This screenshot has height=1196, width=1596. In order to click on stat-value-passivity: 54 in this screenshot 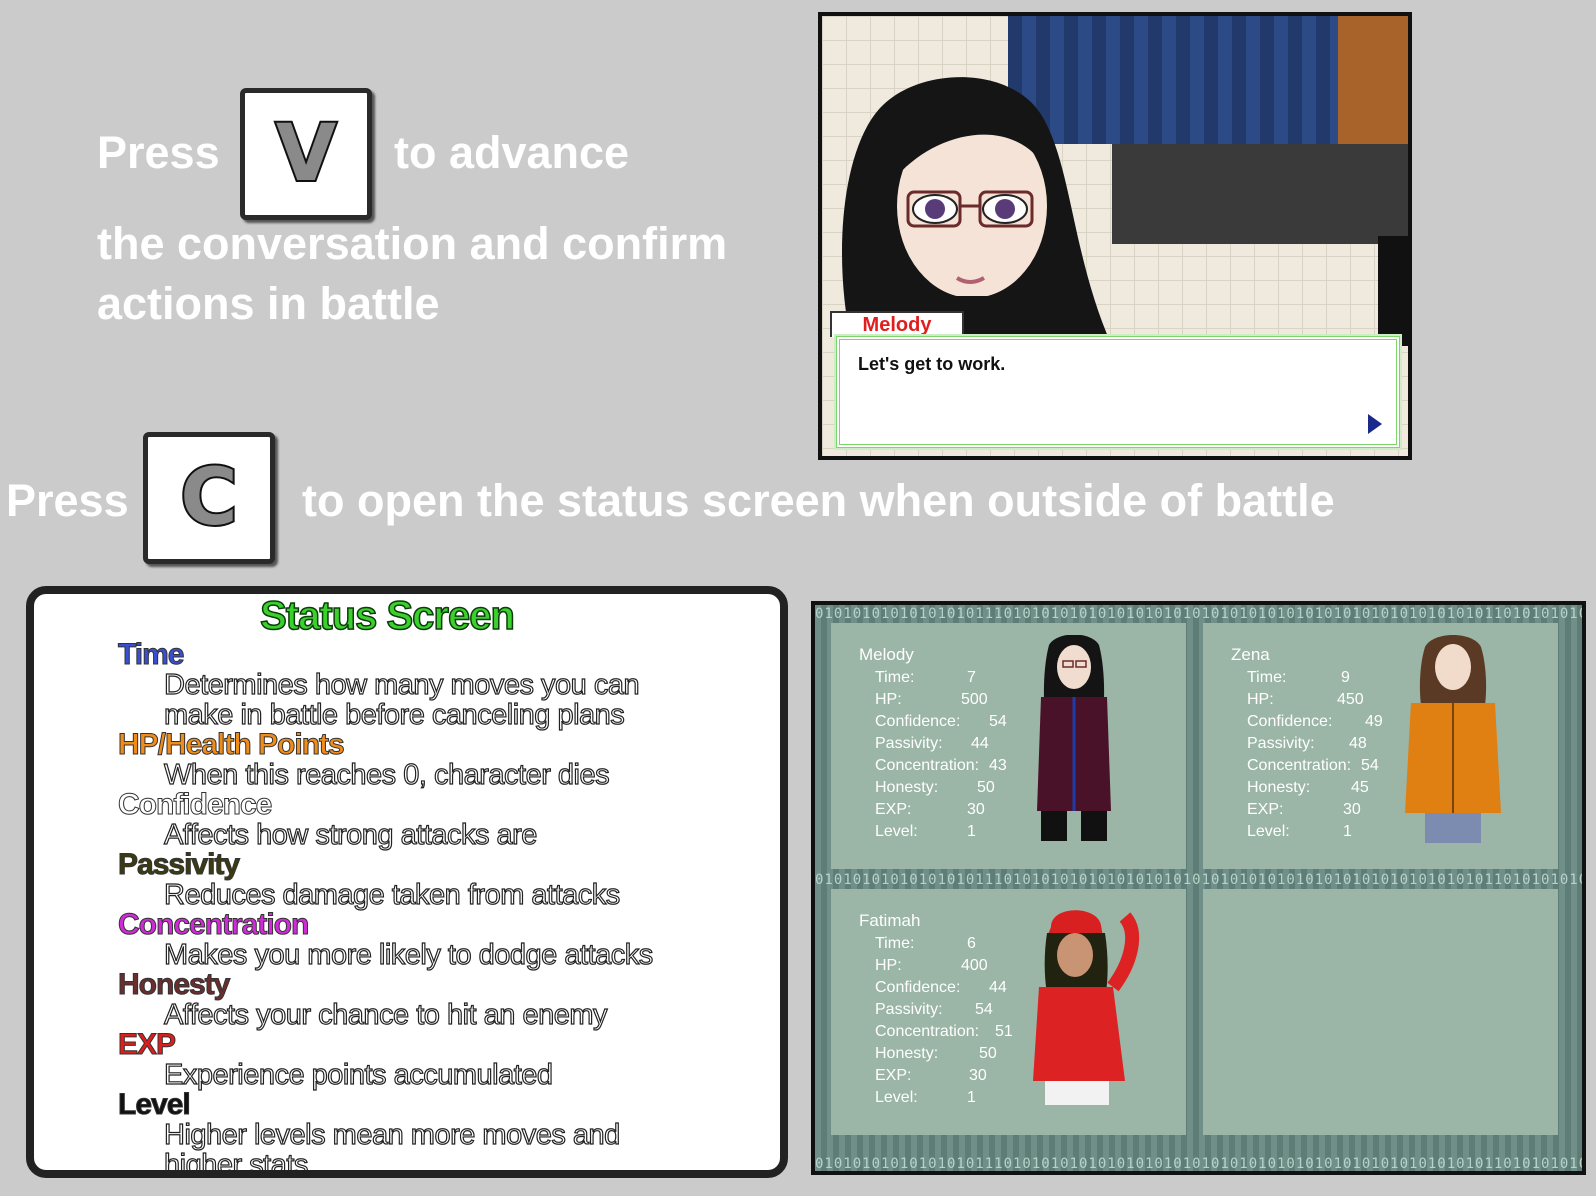, I will do `click(984, 1009)`.